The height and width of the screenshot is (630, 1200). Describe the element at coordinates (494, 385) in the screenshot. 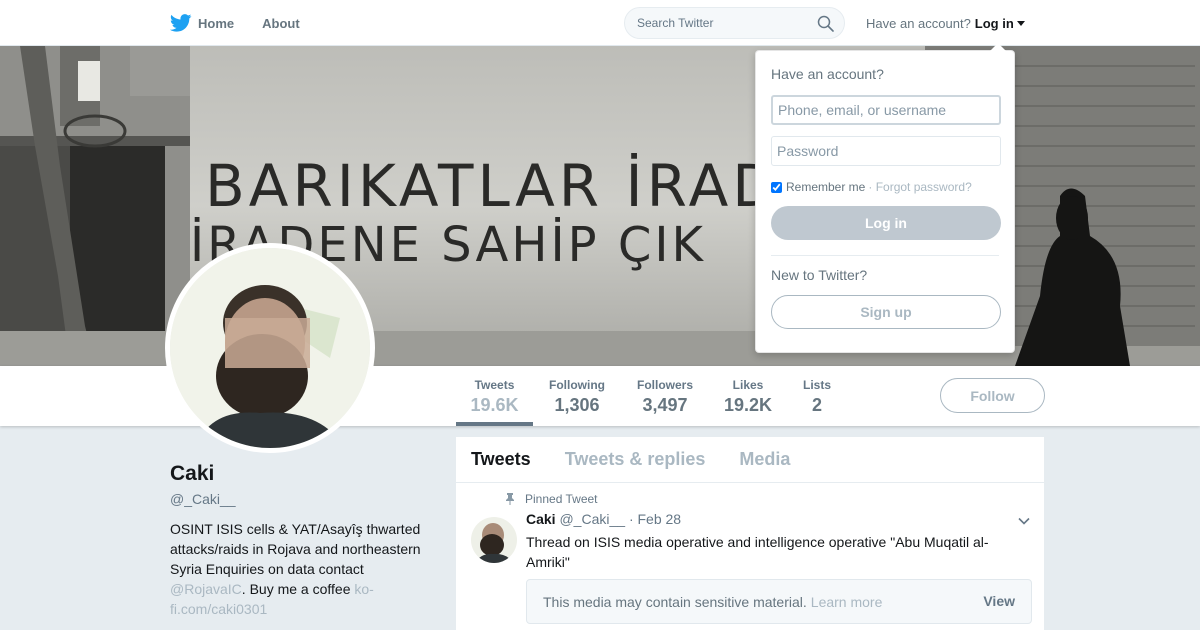

I see `stat-tweets-label: Tweets` at that location.